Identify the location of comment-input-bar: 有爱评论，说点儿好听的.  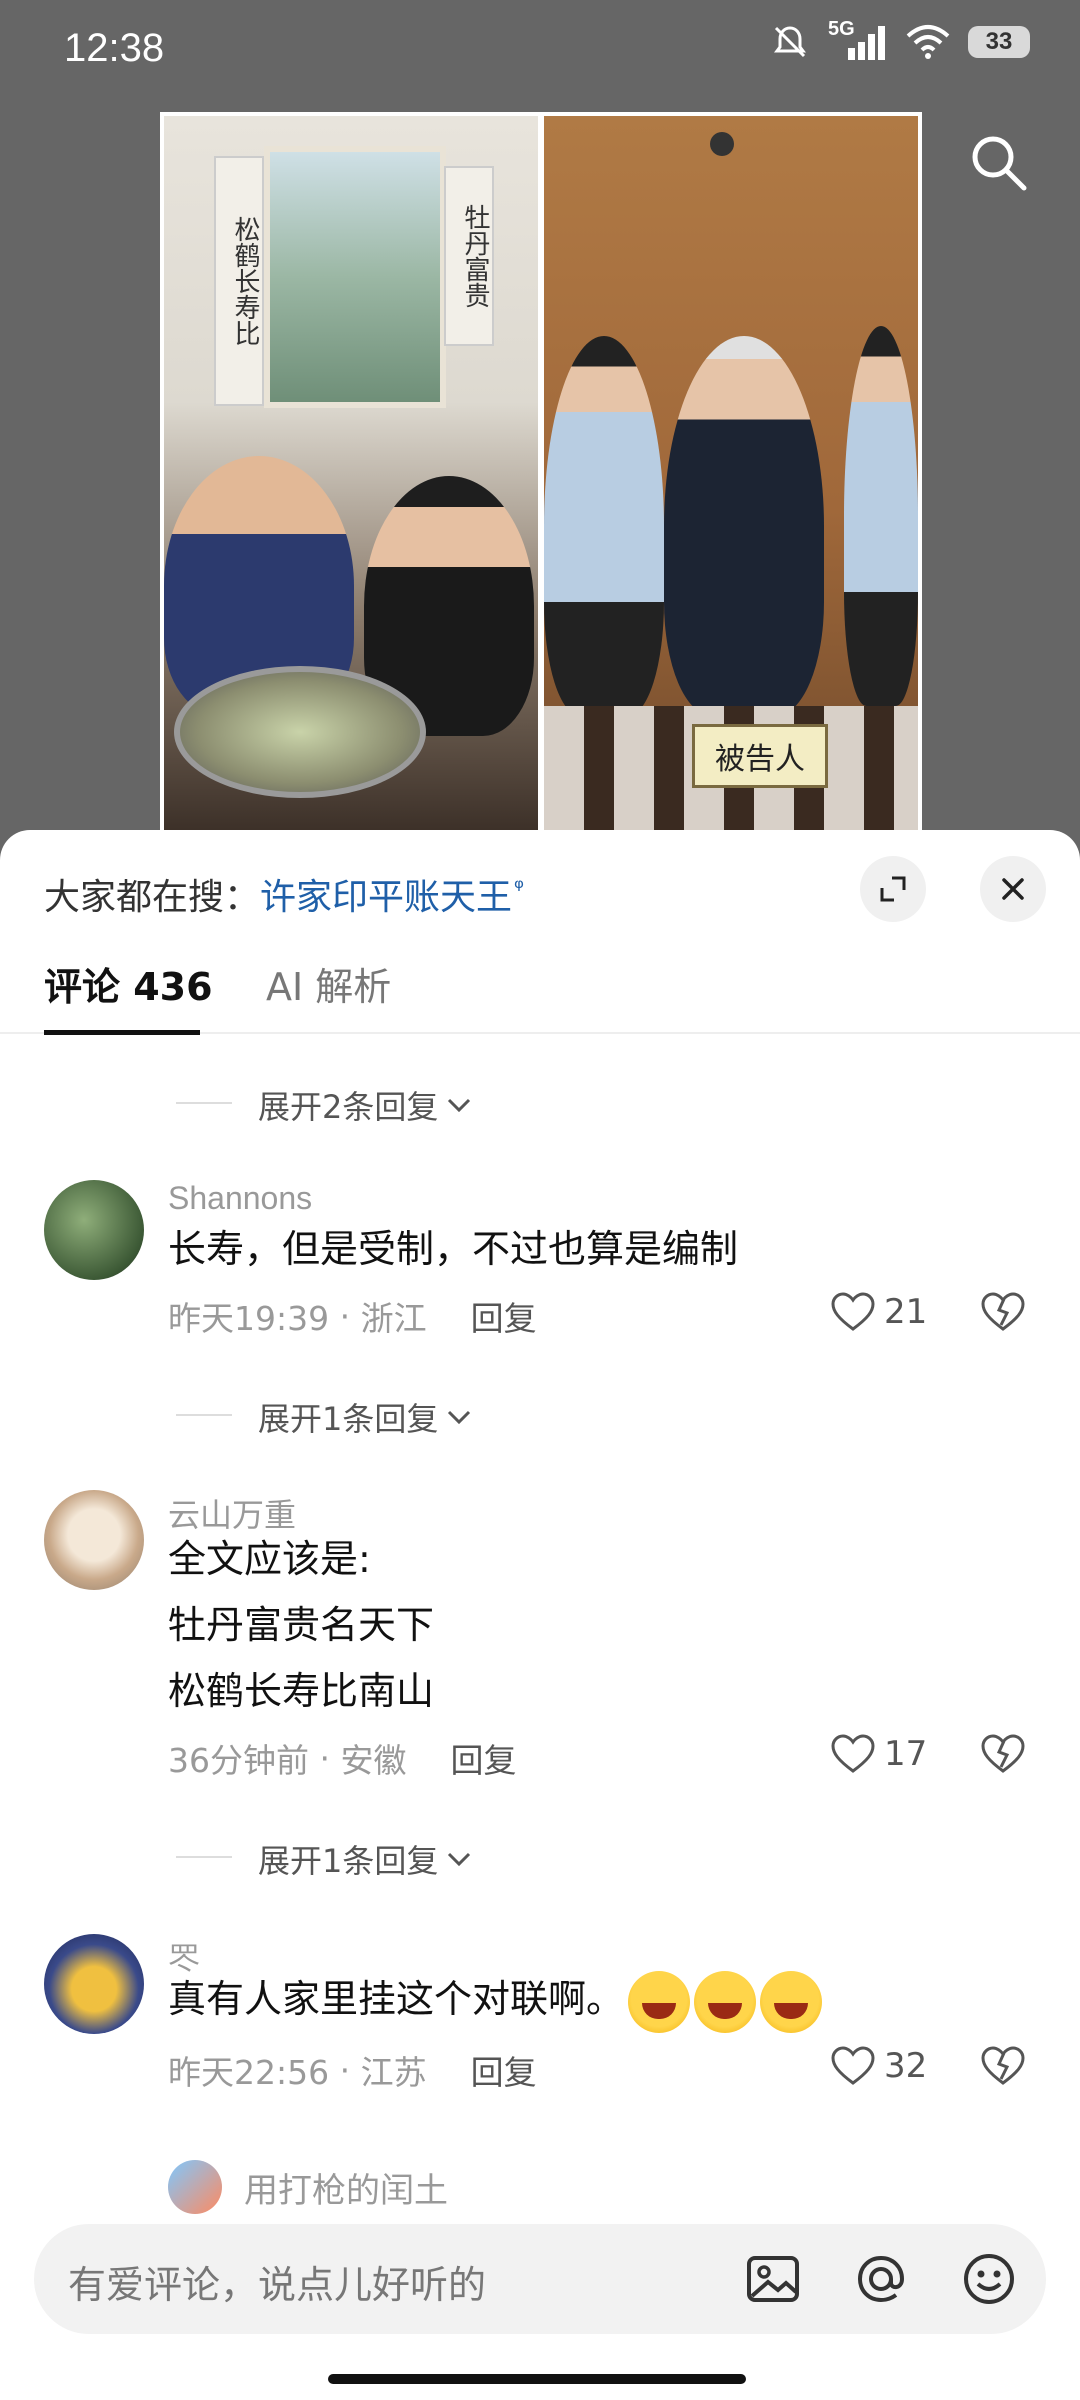
(540, 2279).